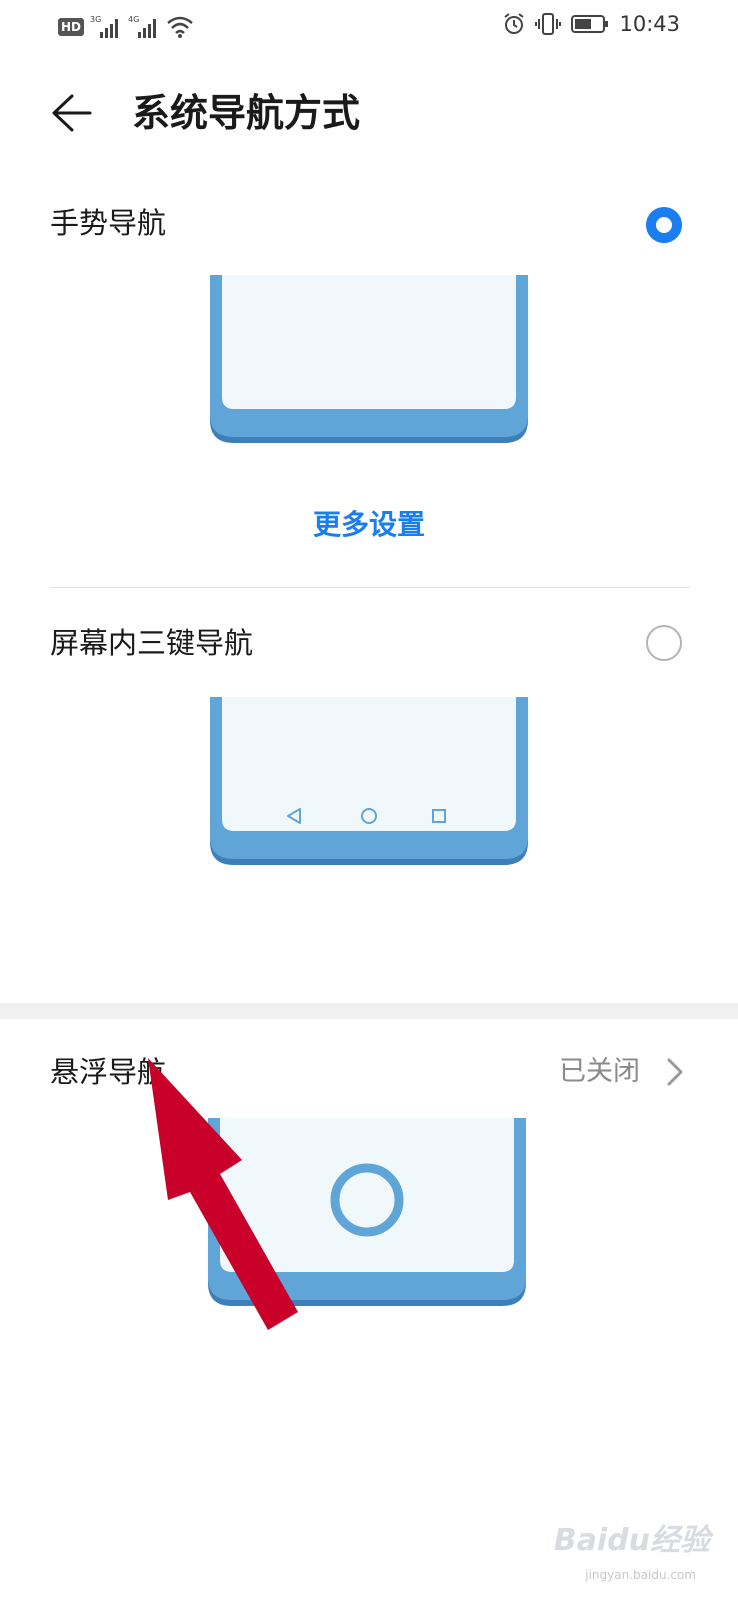 This screenshot has width=738, height=1600. I want to click on hd-badge: HD, so click(71, 27).